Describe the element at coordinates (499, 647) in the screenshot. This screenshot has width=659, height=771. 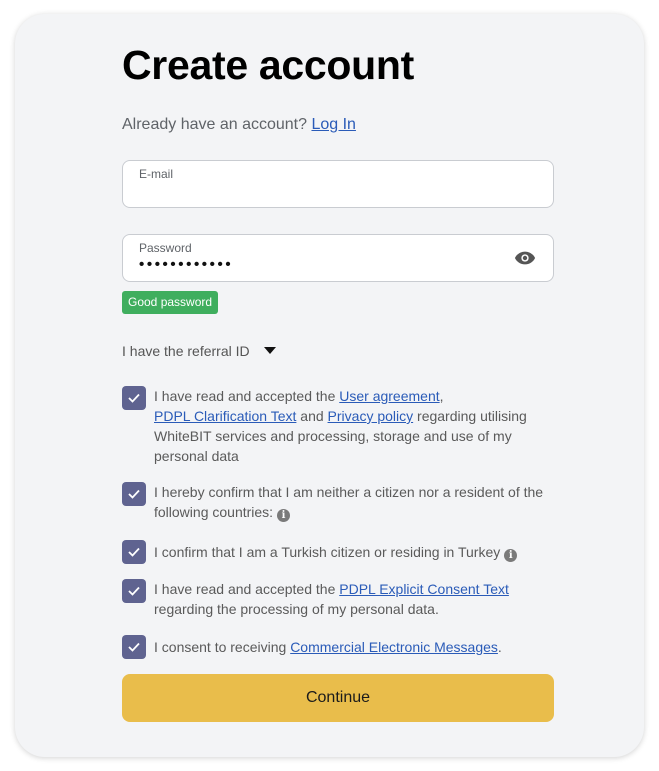
I see `agreement-text-part: .` at that location.